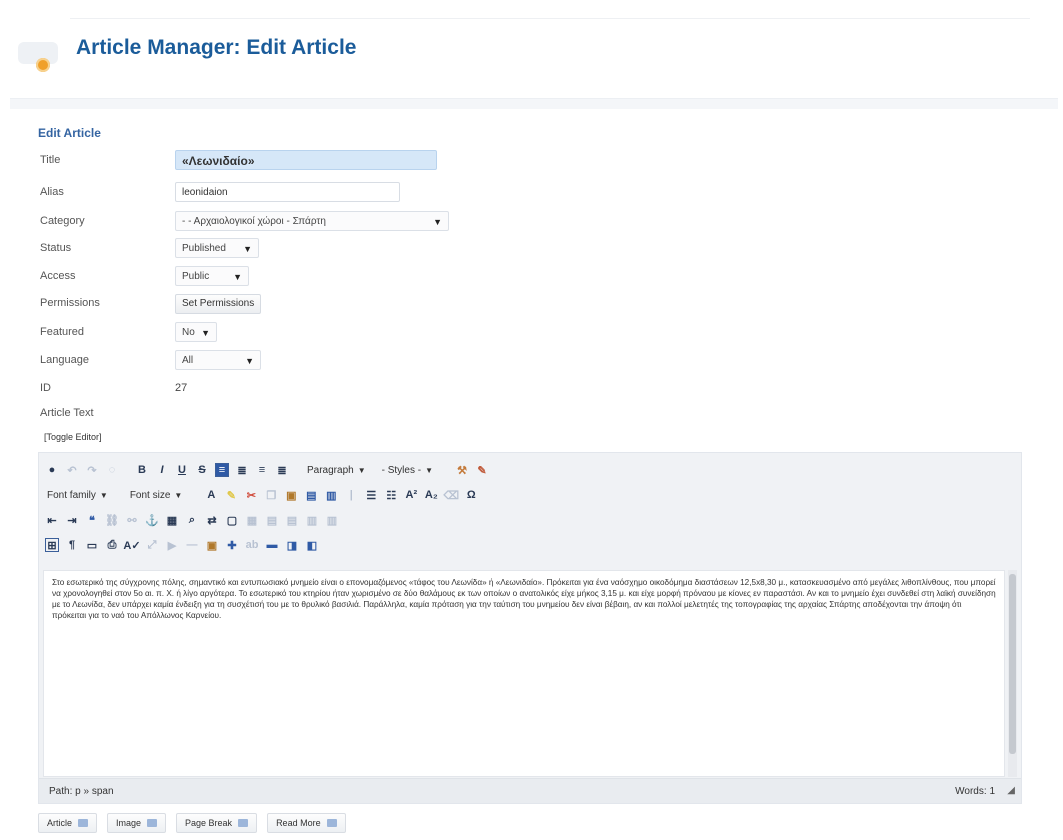 This screenshot has height=840, width=1063. I want to click on print-icon: ⎙, so click(112, 545).